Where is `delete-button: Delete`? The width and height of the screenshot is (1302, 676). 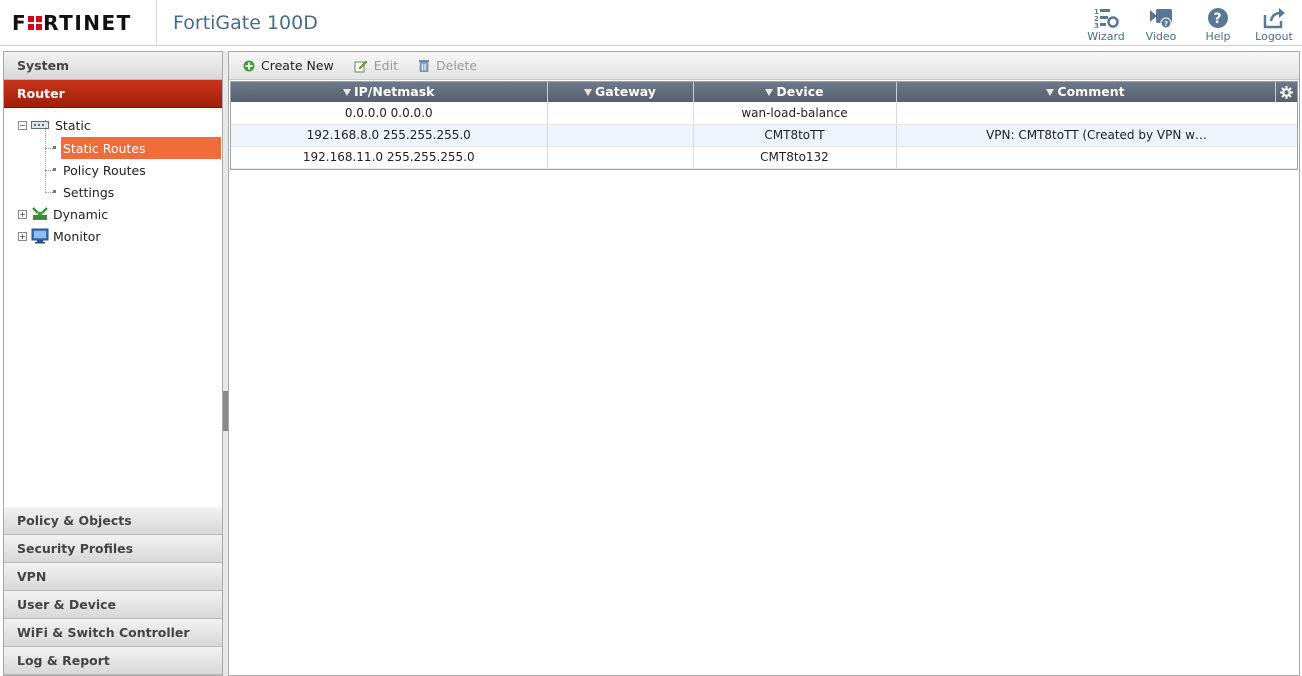 delete-button: Delete is located at coordinates (447, 65).